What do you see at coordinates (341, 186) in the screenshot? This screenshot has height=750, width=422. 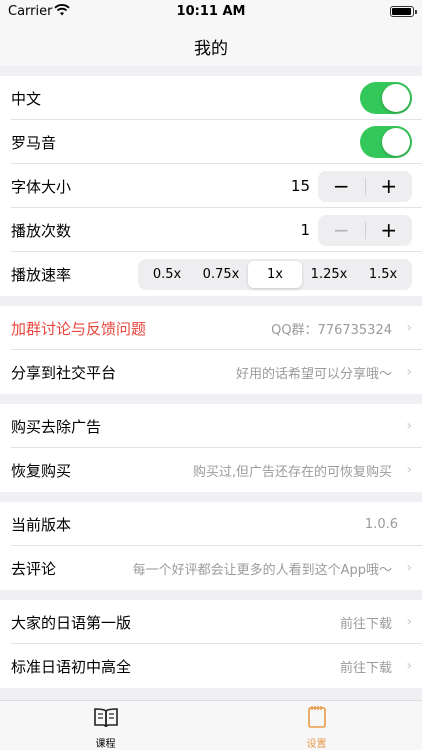 I see `font-size-decrement-button: −` at bounding box center [341, 186].